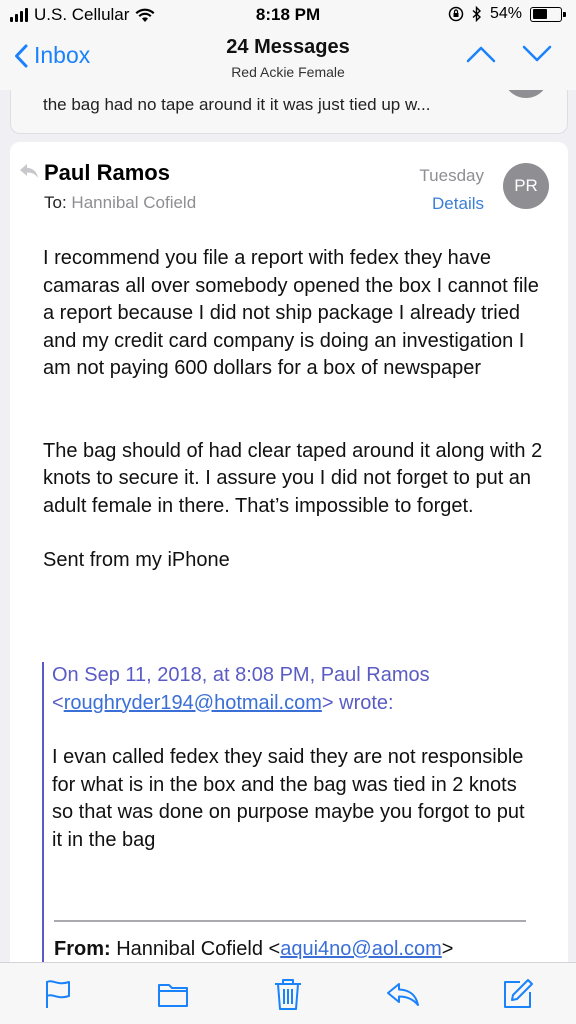 The image size is (576, 1024). Describe the element at coordinates (288, 60) in the screenshot. I see `nav-bar: Inbox 24 Messages Red Ackie Female` at that location.